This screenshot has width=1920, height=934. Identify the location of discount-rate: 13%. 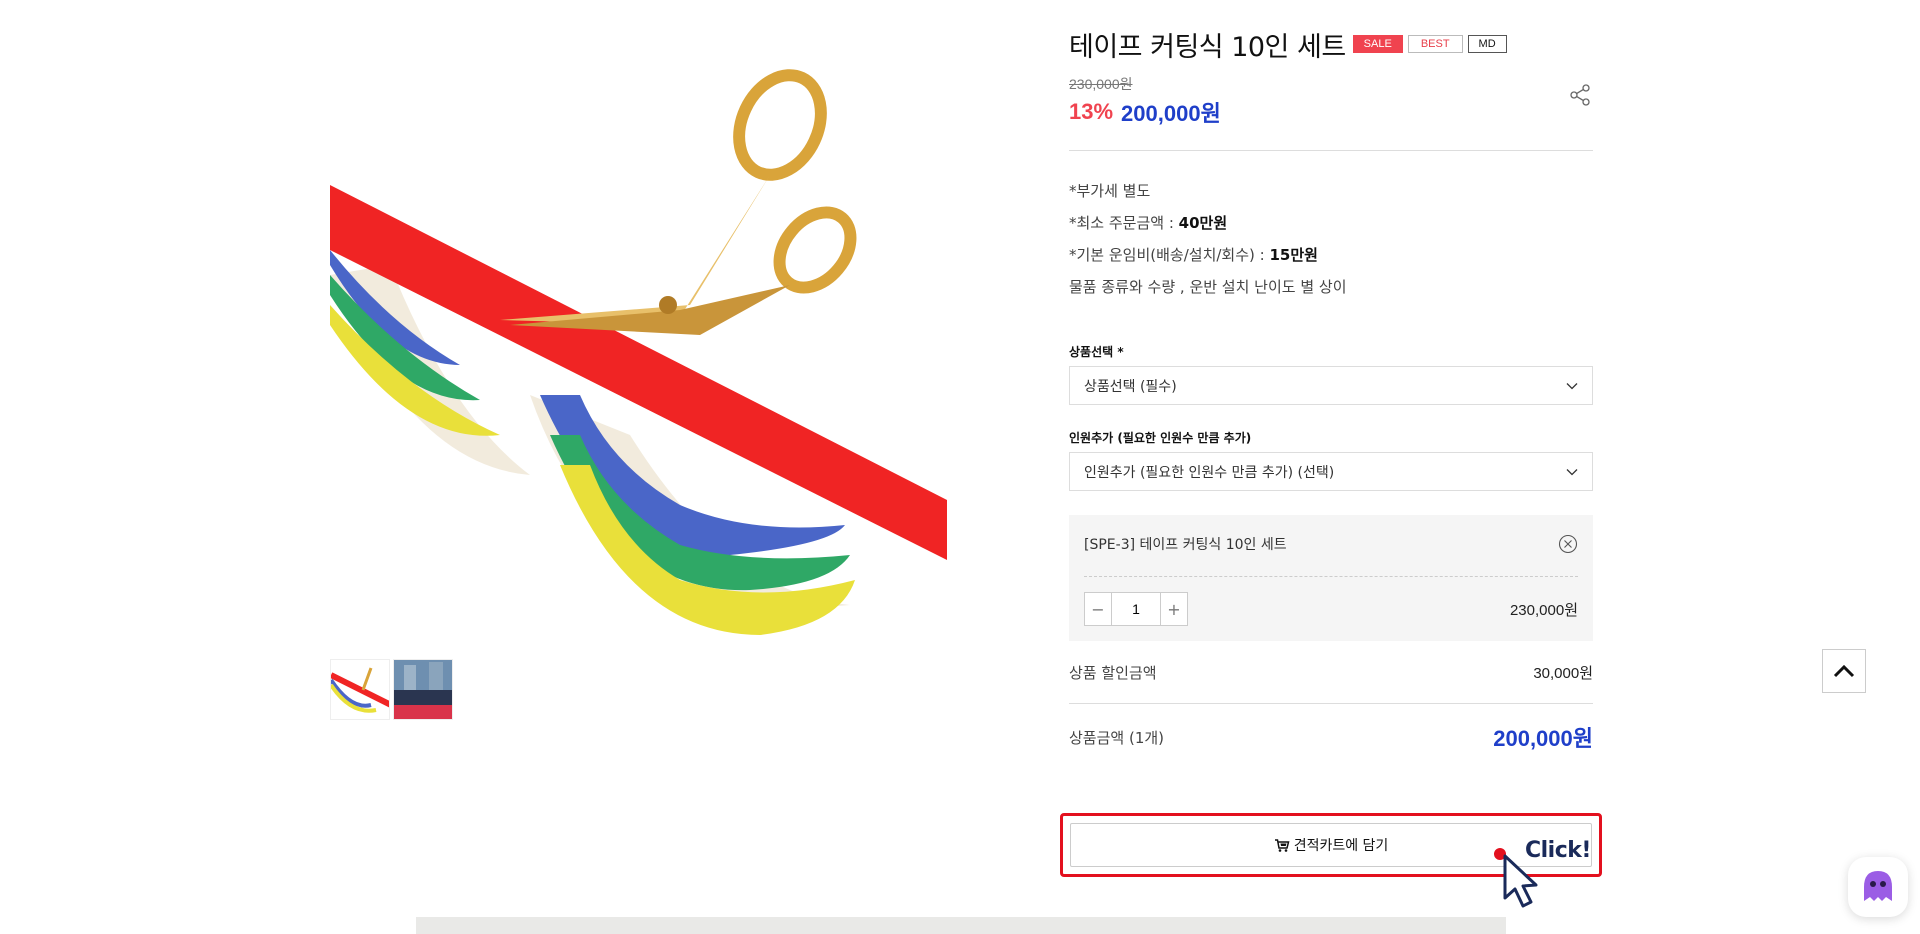
(1091, 111).